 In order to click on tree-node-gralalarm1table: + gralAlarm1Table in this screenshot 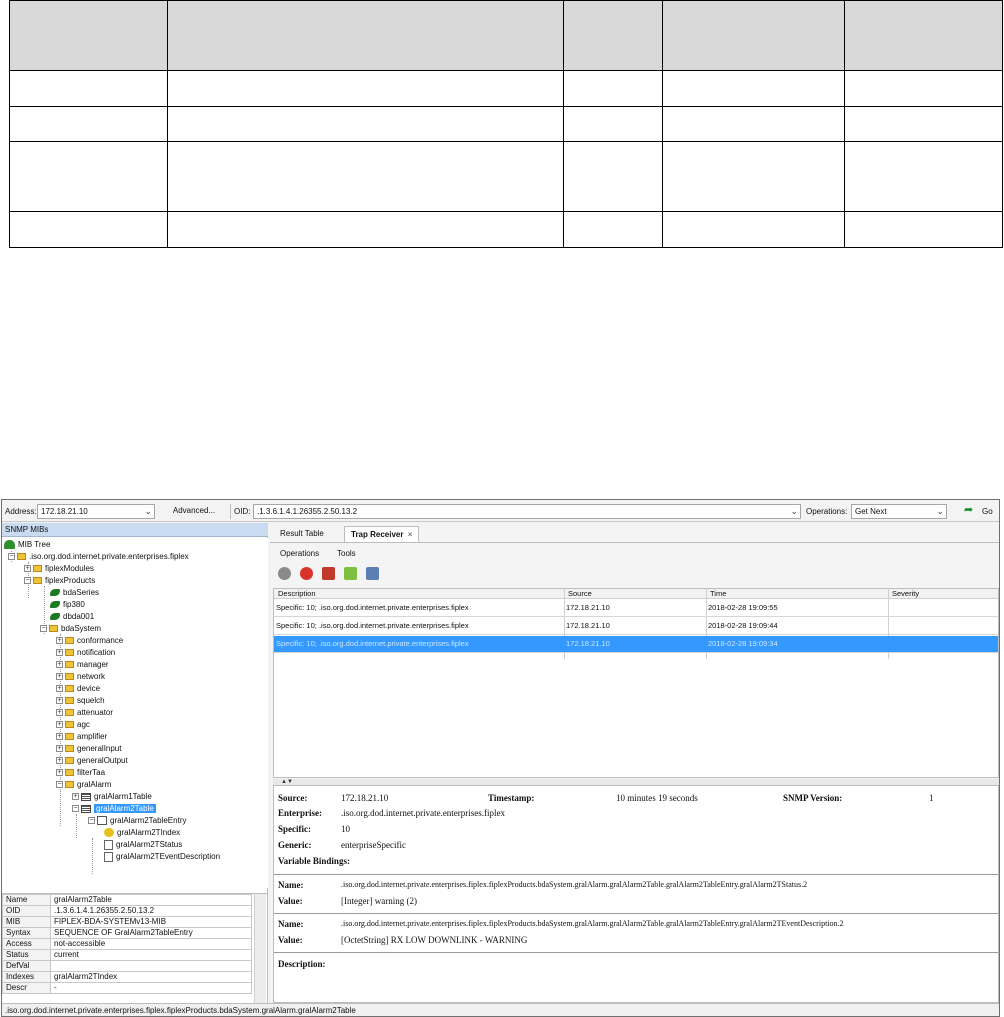, I will do `click(112, 797)`.